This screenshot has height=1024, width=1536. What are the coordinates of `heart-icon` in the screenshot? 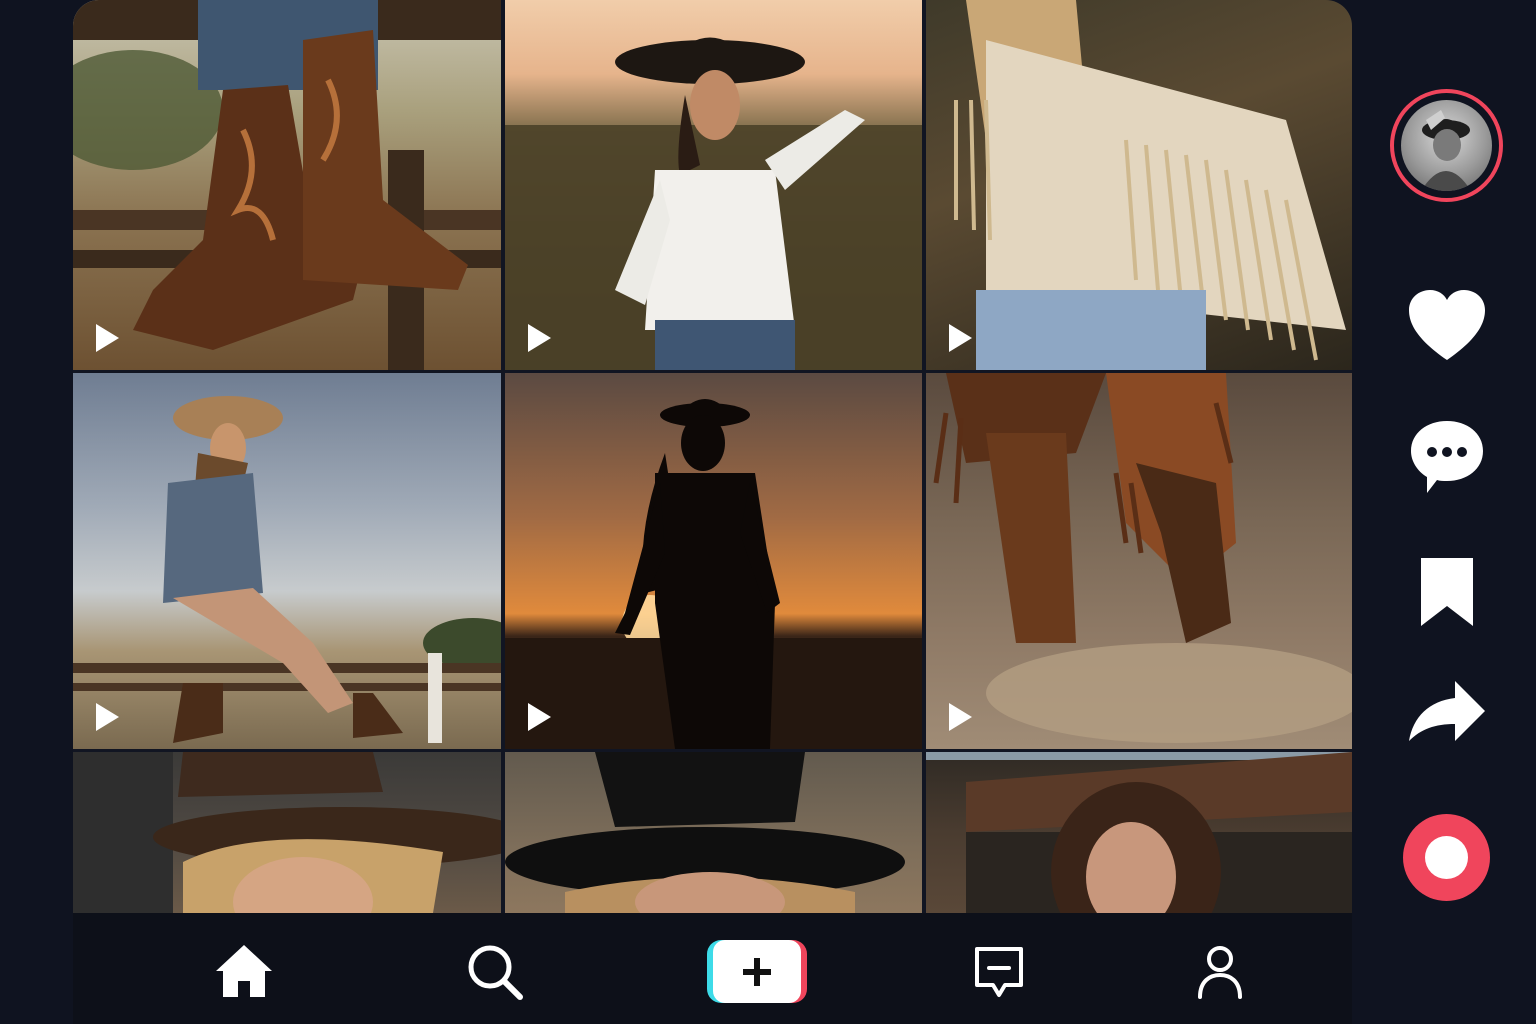 It's located at (1447, 325).